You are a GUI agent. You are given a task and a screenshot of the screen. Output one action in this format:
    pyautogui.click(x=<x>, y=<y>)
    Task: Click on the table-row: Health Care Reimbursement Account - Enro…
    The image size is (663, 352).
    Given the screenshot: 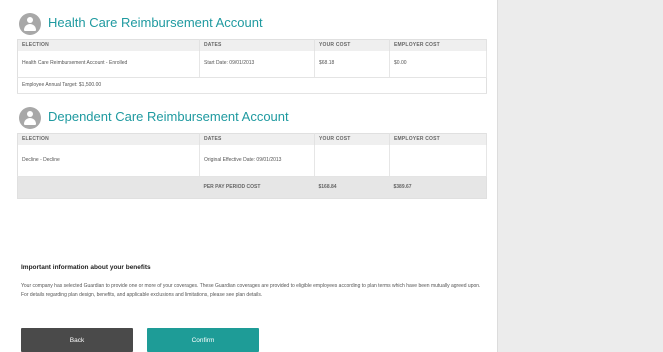 What is the action you would take?
    pyautogui.click(x=252, y=64)
    